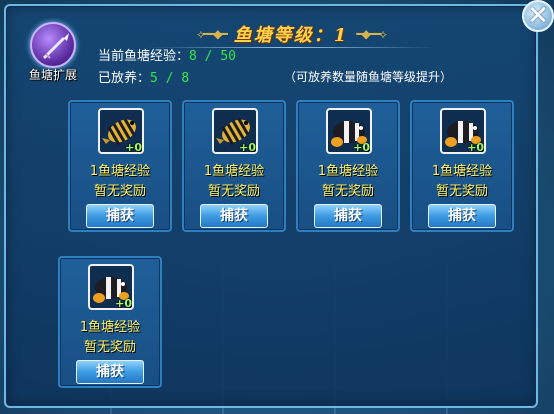  What do you see at coordinates (212, 33) in the screenshot?
I see `title-ornament-left: ⟡━━◆━` at bounding box center [212, 33].